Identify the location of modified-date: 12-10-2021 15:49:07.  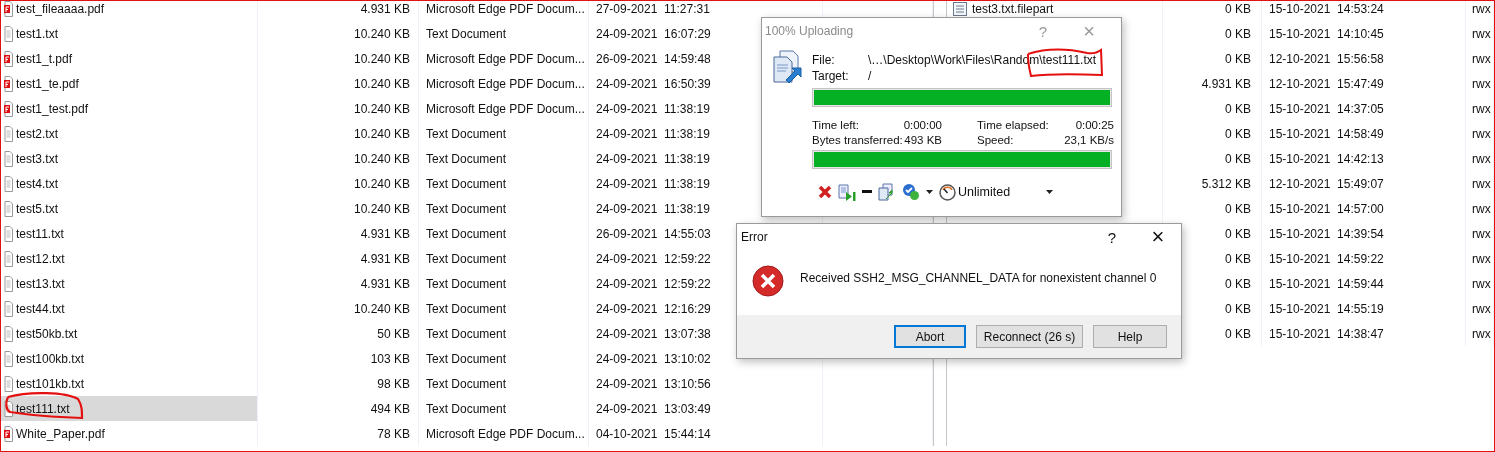
(1326, 183).